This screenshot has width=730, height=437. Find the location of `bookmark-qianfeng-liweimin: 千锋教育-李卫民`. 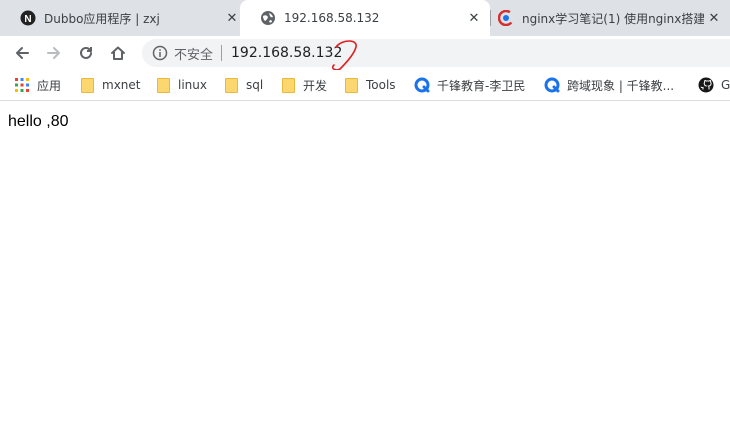

bookmark-qianfeng-liweimin: 千锋教育-李卫民 is located at coordinates (469, 85).